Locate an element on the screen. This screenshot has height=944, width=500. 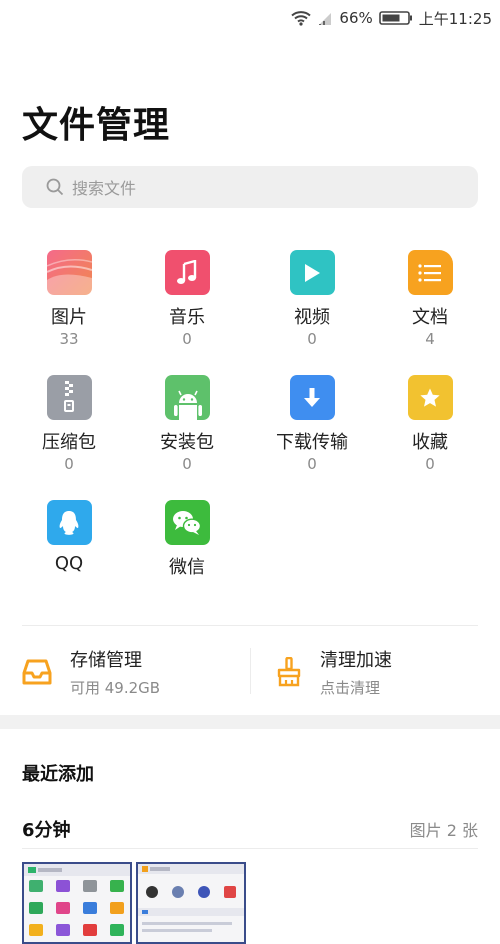
recent-thumbnails is located at coordinates (134, 903).